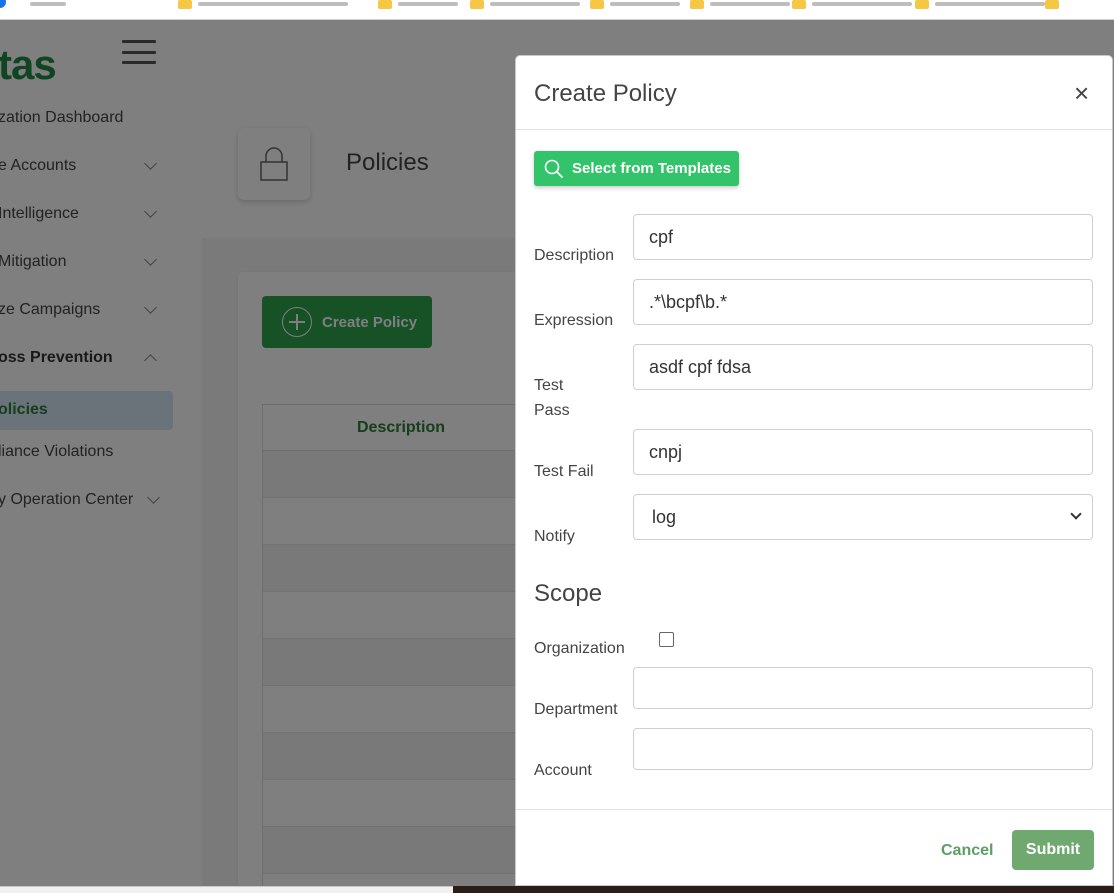 The height and width of the screenshot is (893, 1114). I want to click on close-icon: ×, so click(1081, 93).